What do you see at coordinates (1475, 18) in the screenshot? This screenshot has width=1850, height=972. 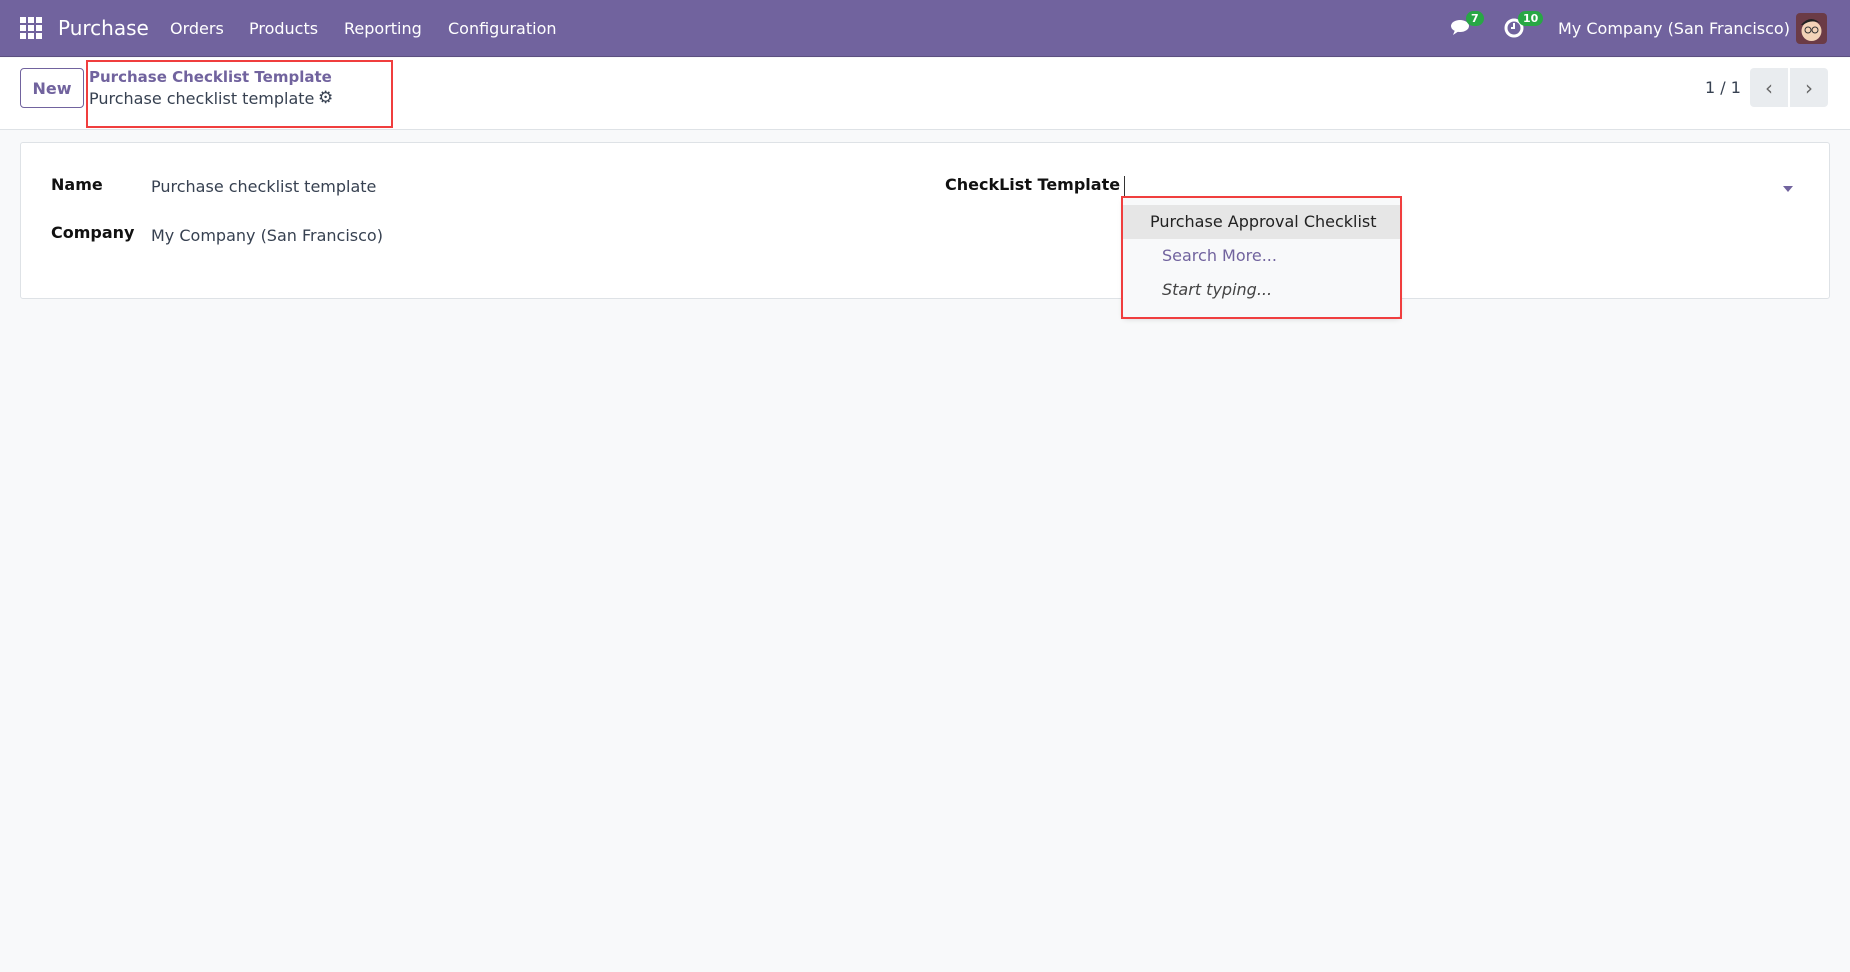 I see `messages-badge: 7` at bounding box center [1475, 18].